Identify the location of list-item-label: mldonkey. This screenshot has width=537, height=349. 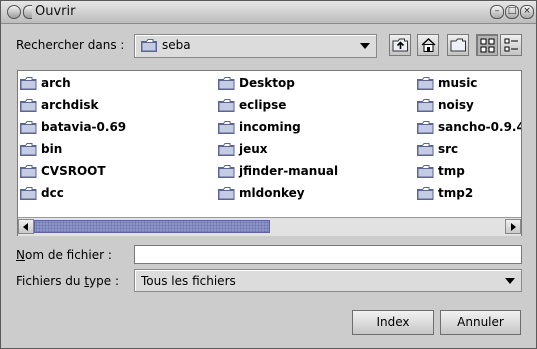
(272, 193).